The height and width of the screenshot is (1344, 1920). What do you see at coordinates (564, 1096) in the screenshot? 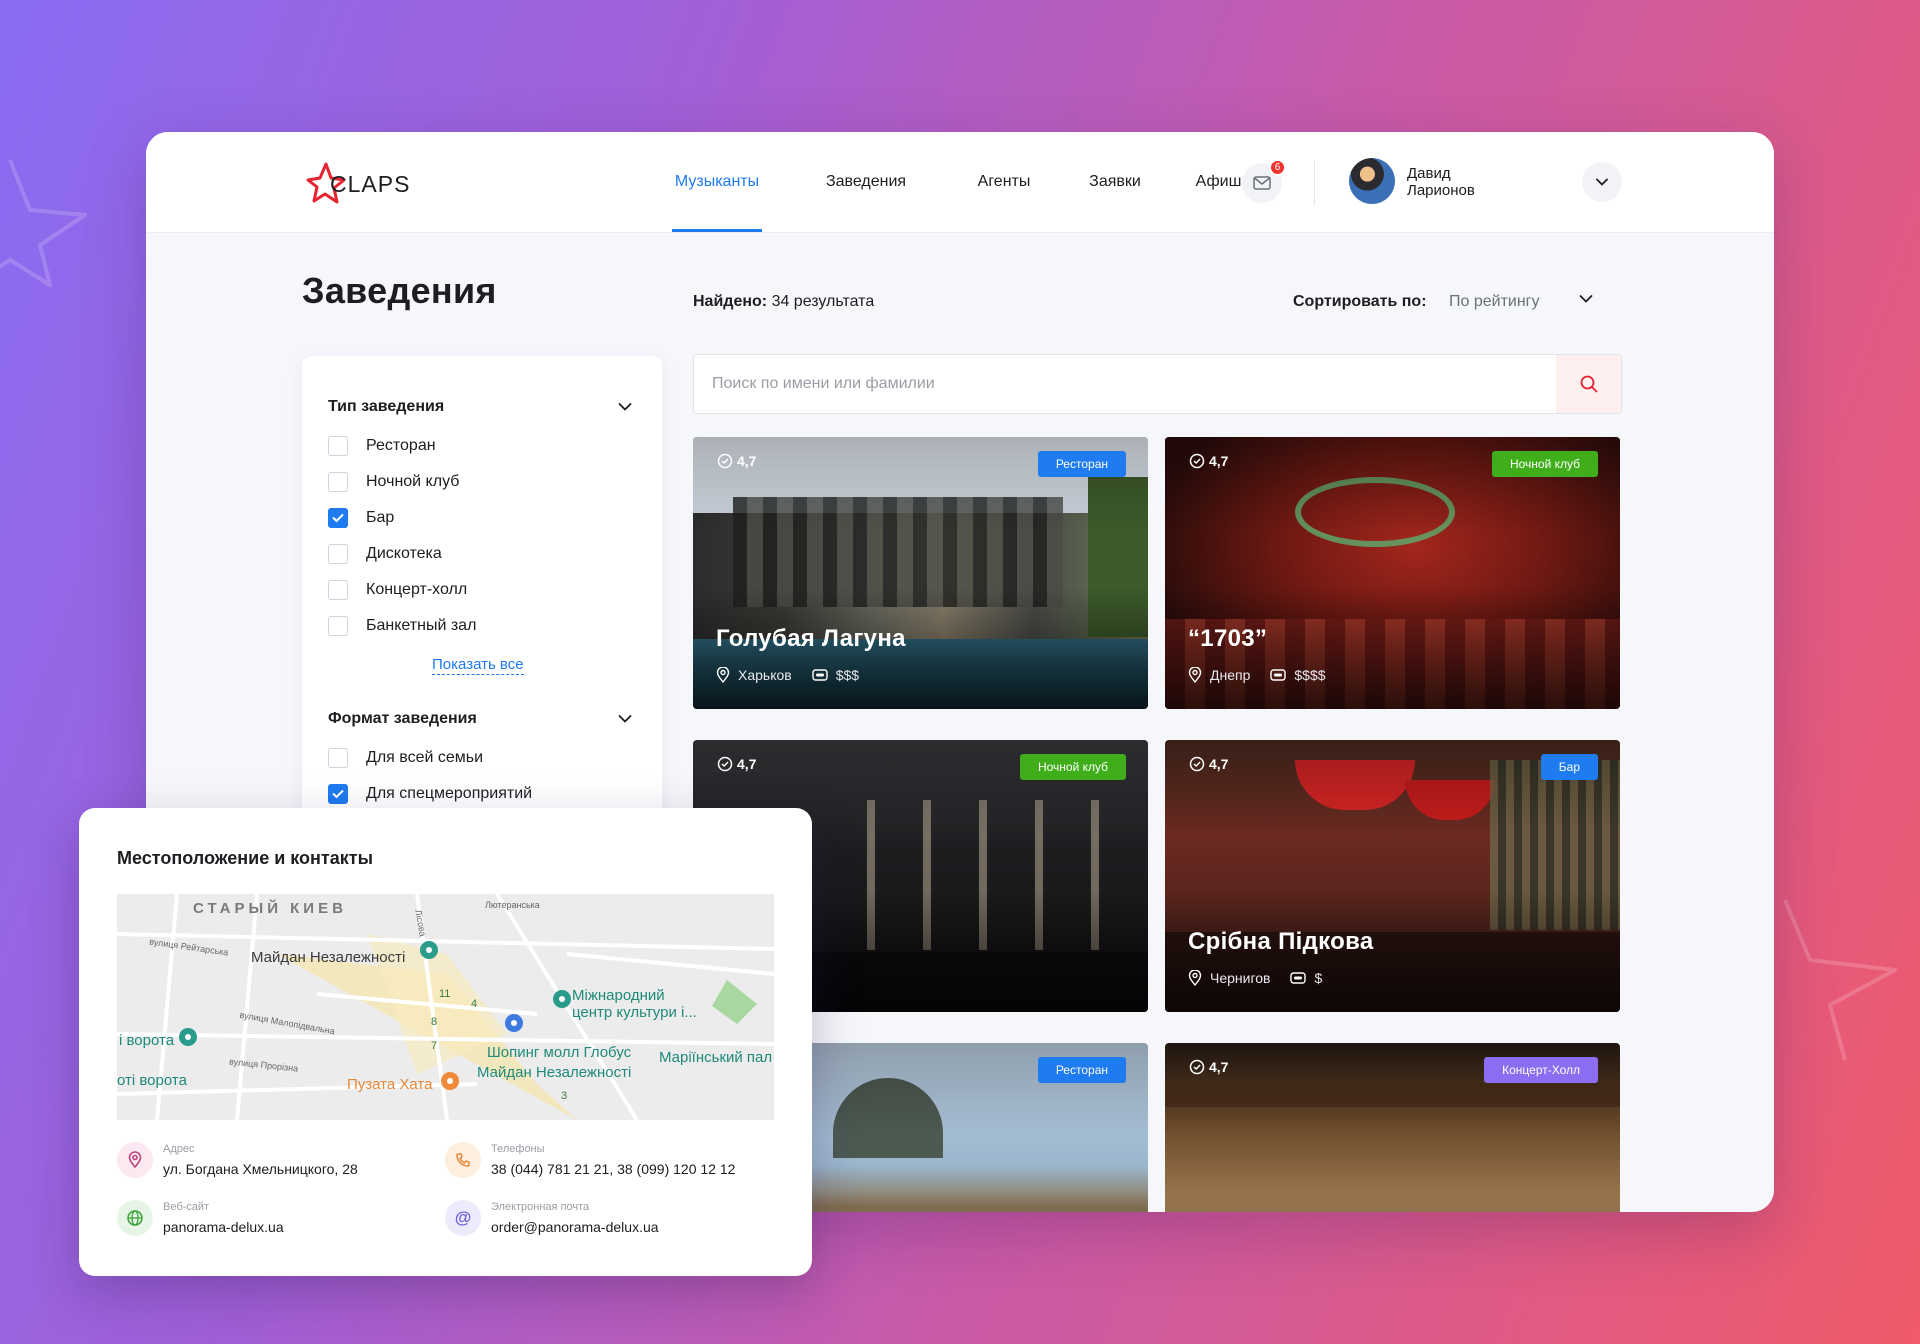
I see `map-label: 3` at bounding box center [564, 1096].